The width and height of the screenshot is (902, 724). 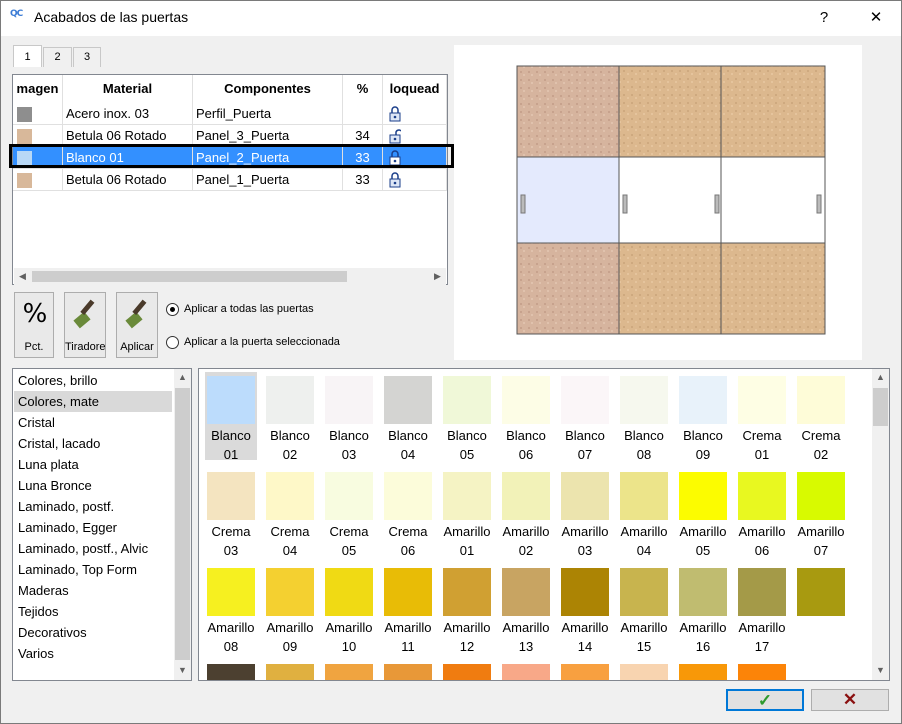 I want to click on door-left, so click(x=568, y=200).